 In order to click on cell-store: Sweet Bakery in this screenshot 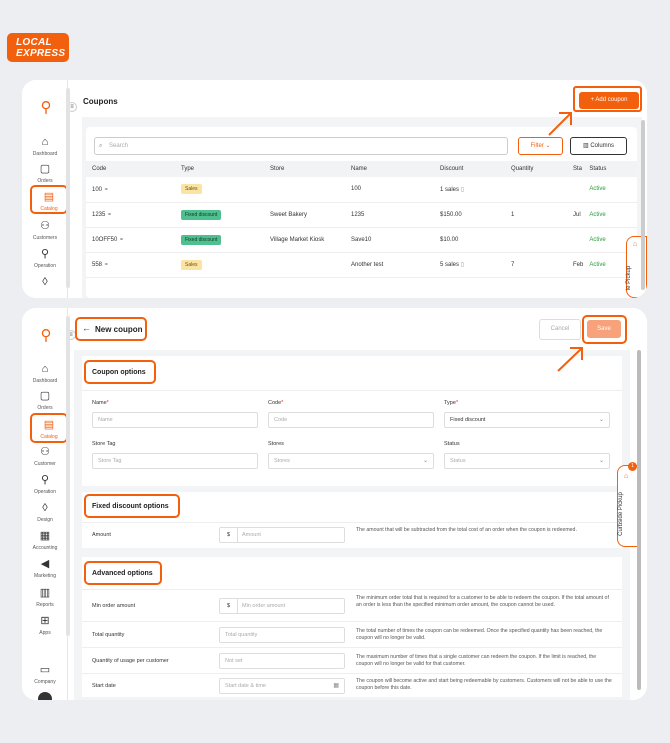, I will do `click(304, 215)`.